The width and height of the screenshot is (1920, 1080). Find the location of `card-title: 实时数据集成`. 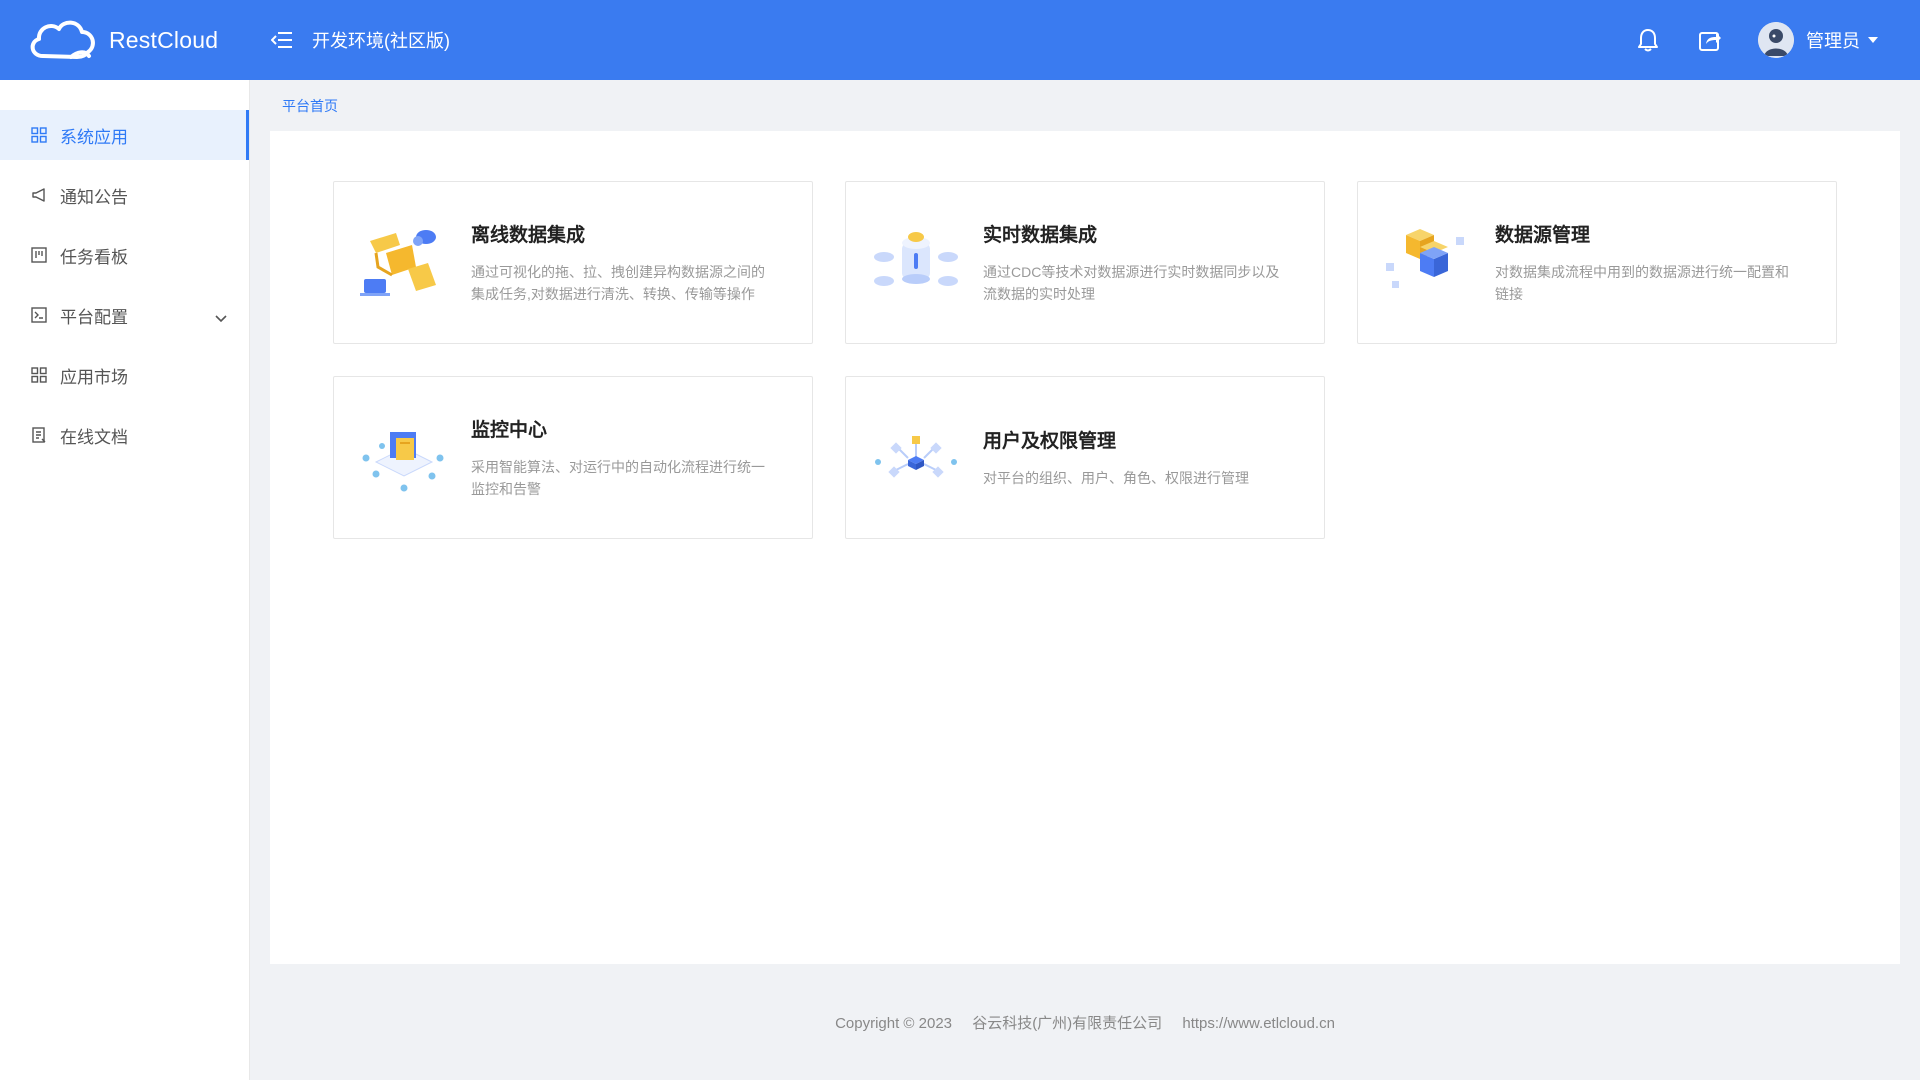

card-title: 实时数据集成 is located at coordinates (1040, 235).